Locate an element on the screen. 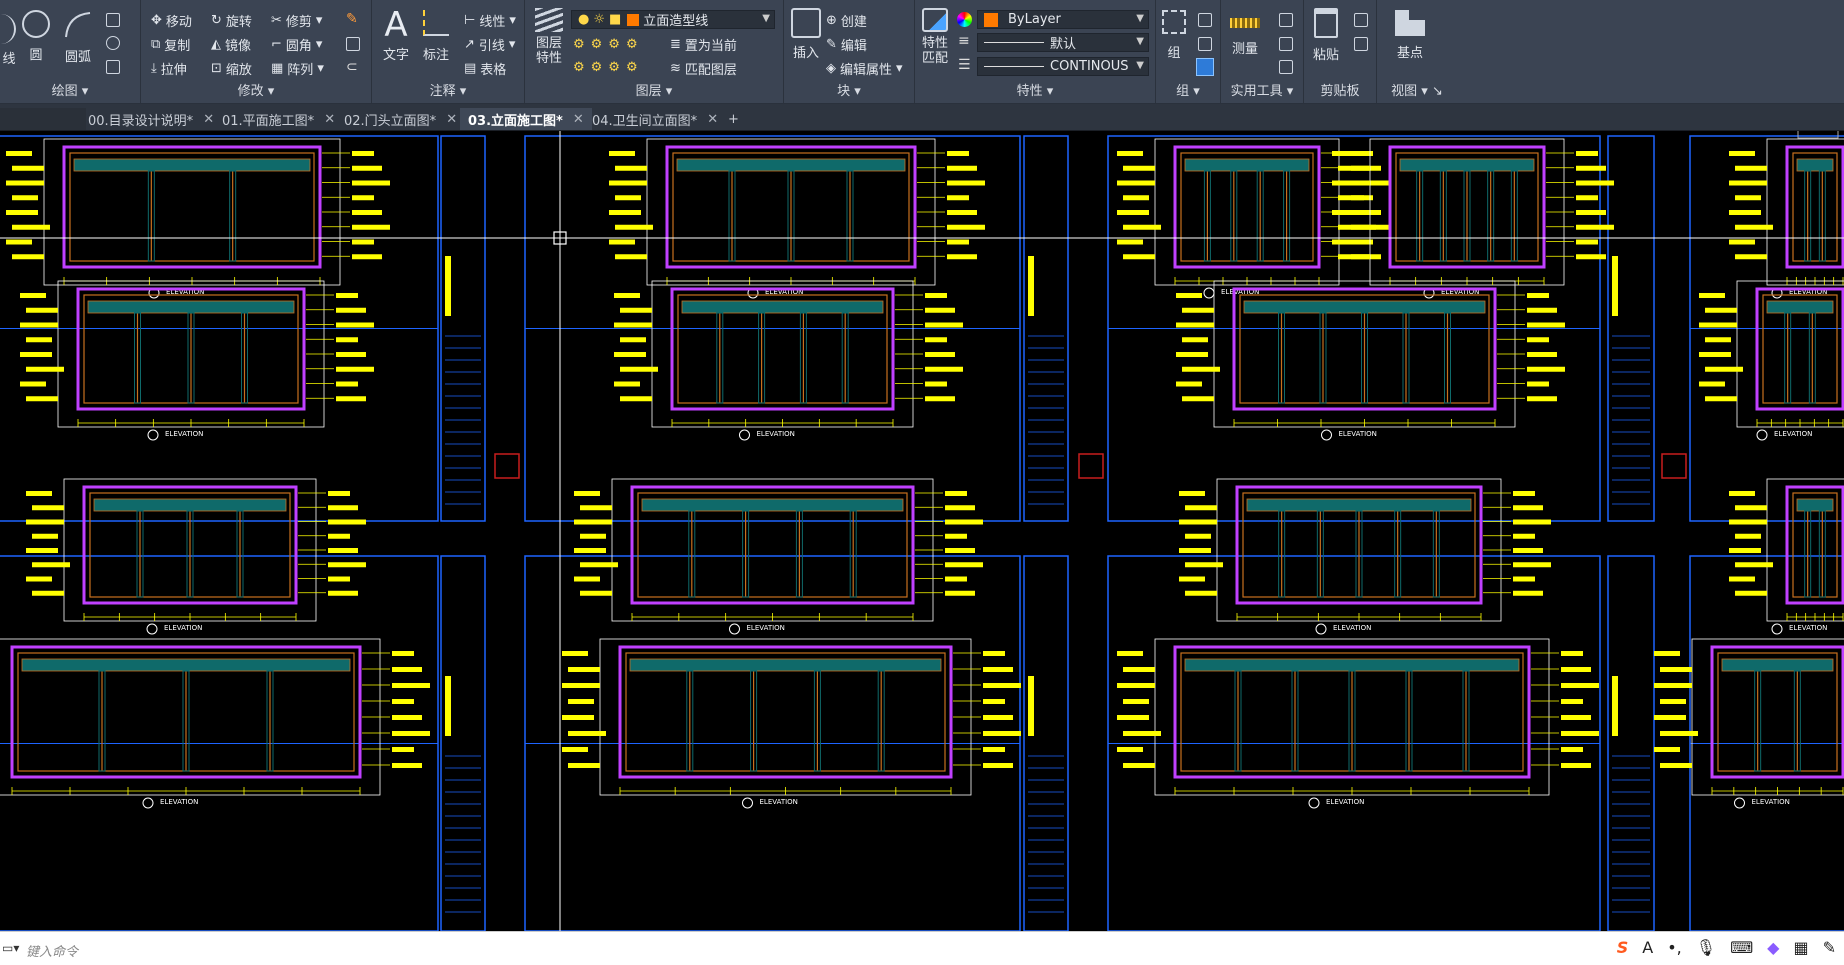 The image size is (1844, 965). command-input: 键入命令 is located at coordinates (52, 950).